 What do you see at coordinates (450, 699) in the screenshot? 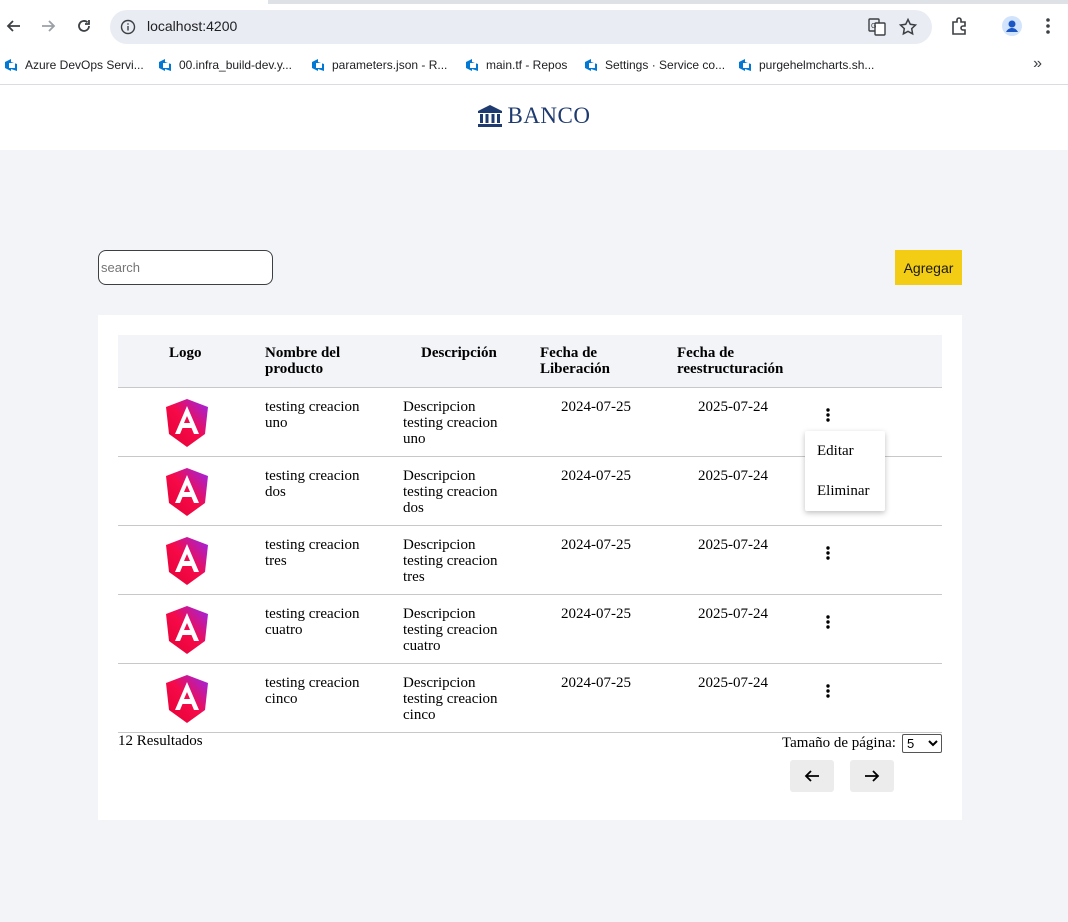
I see `product-description: Descripcion testing creacion cinco` at bounding box center [450, 699].